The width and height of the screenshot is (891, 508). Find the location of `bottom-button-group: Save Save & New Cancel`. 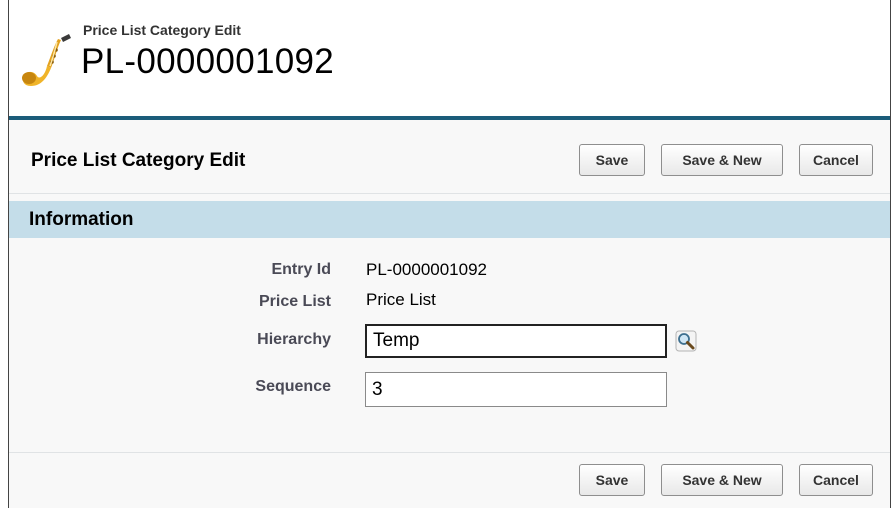

bottom-button-group: Save Save & New Cancel is located at coordinates (726, 480).